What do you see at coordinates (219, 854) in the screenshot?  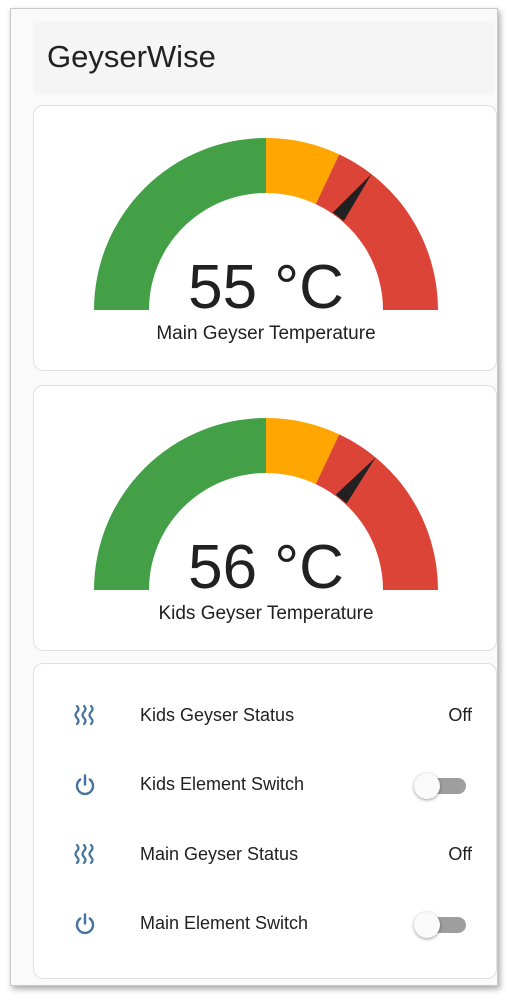 I see `main-geyser-status-label: Main Geyser Status` at bounding box center [219, 854].